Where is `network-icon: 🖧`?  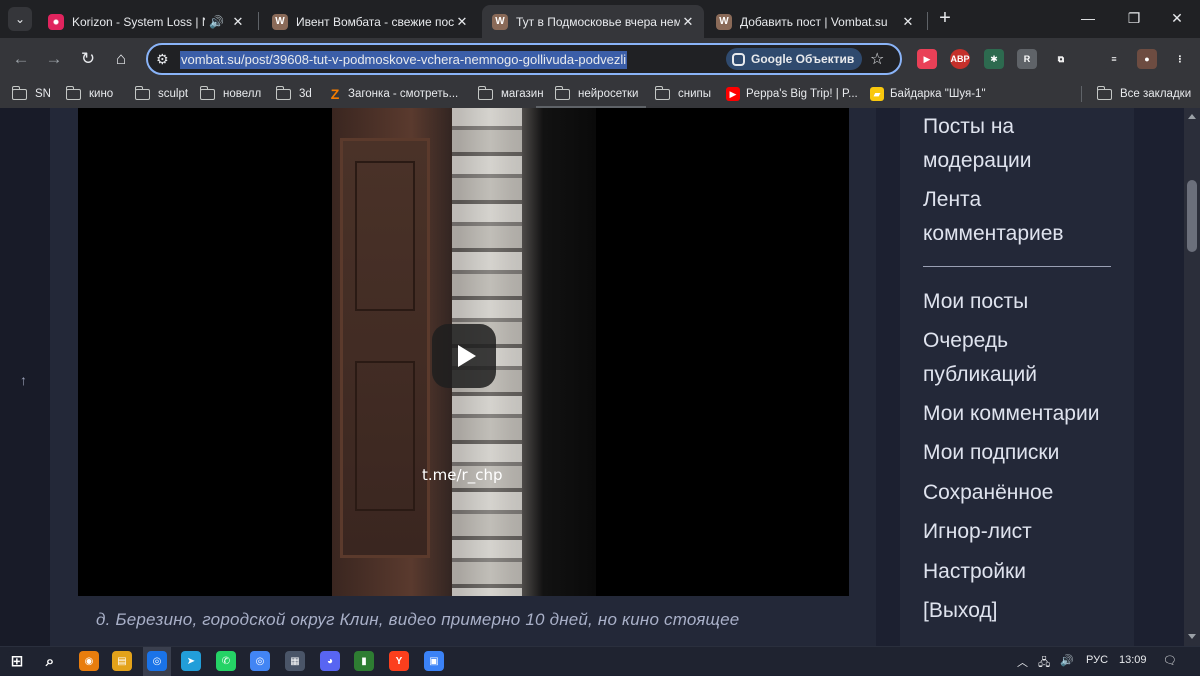 network-icon: 🖧 is located at coordinates (1044, 663).